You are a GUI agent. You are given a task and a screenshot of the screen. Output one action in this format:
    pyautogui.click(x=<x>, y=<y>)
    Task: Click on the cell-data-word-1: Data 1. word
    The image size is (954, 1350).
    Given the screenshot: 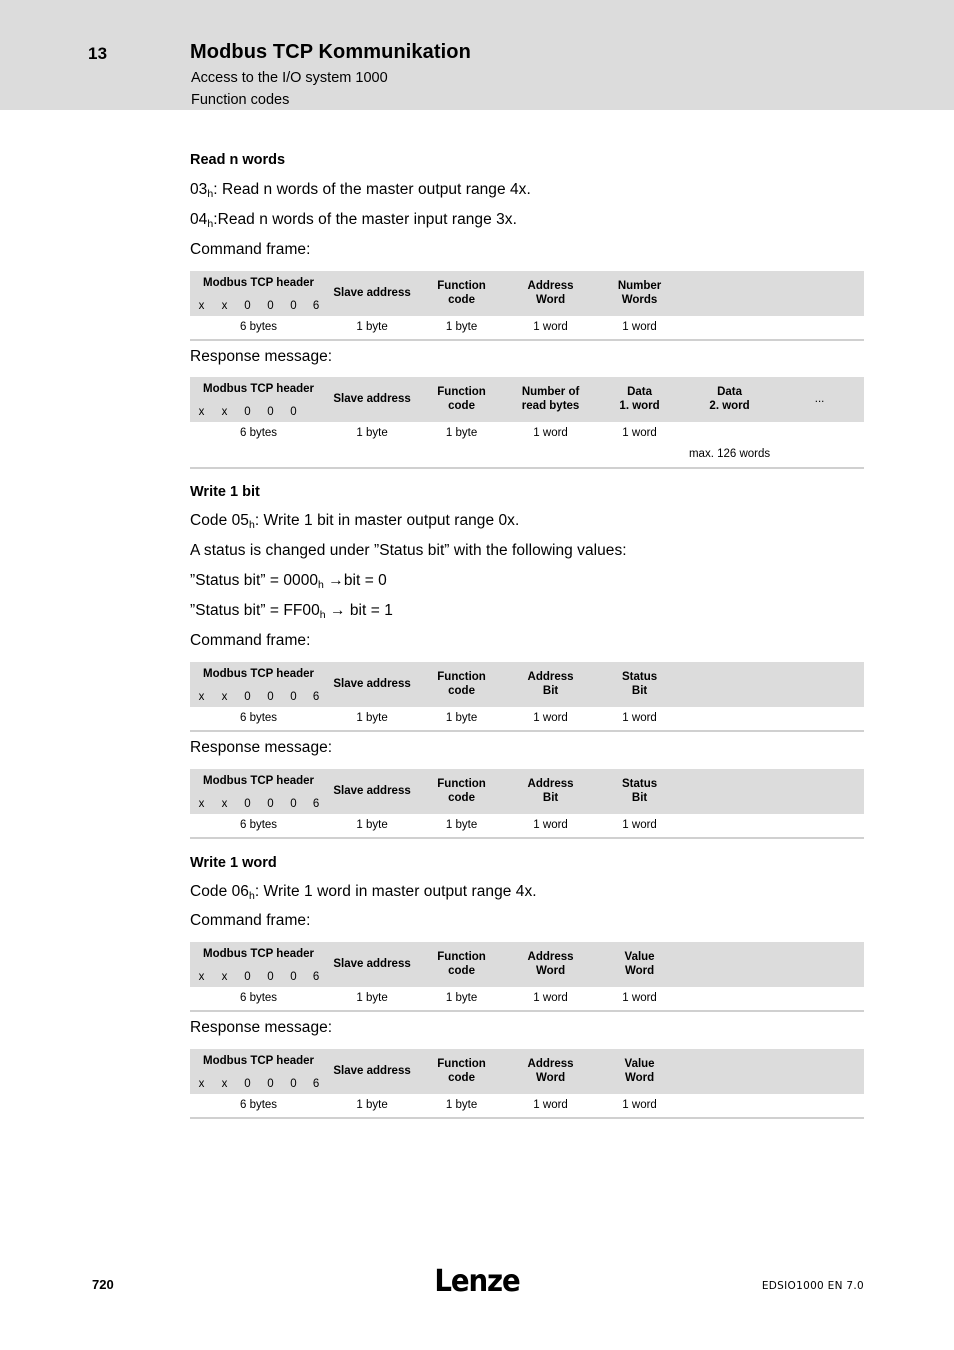 What is the action you would take?
    pyautogui.click(x=640, y=399)
    